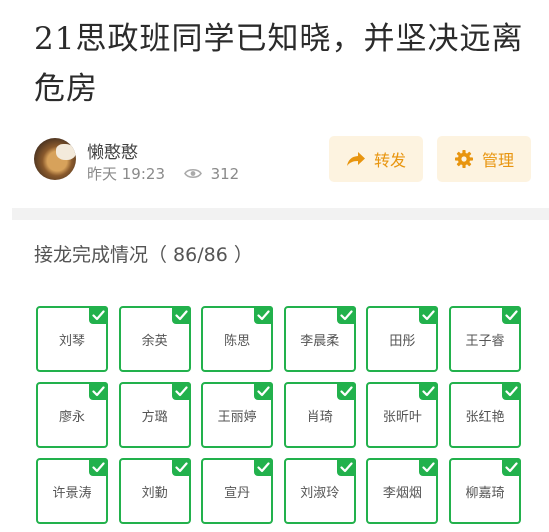 This screenshot has height=532, width=549. I want to click on participant-cell: 宣丹, so click(237, 491).